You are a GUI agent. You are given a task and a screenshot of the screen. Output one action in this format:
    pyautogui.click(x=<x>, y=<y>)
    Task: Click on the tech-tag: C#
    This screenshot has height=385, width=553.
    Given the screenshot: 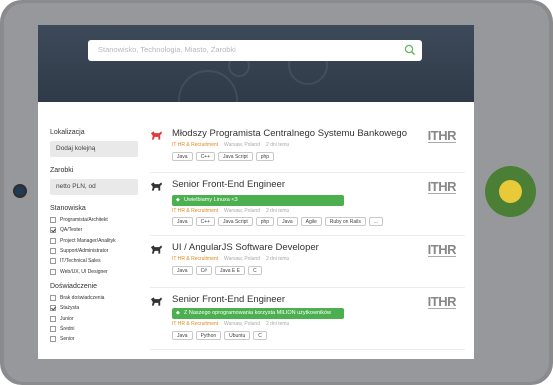 What is the action you would take?
    pyautogui.click(x=203, y=270)
    